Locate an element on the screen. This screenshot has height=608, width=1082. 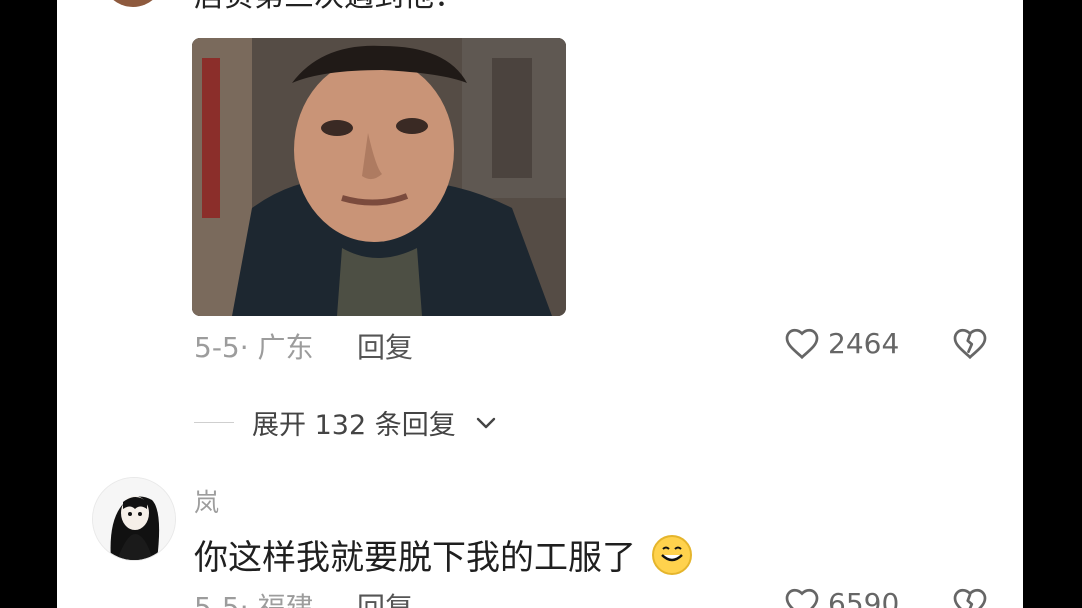
comment-body: 你这样我就要脱下我的工服了 is located at coordinates (415, 558).